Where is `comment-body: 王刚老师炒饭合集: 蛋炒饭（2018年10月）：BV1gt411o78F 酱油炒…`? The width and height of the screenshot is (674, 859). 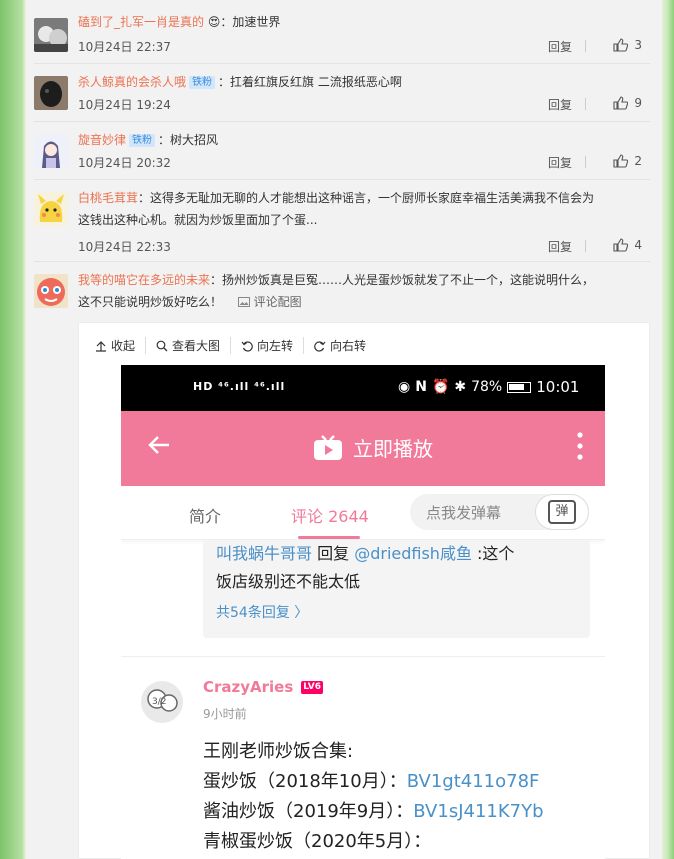 comment-body: 王刚老师炒饭合集: 蛋炒饭（2018年10月）：BV1gt411o78F 酱油炒… is located at coordinates (373, 796).